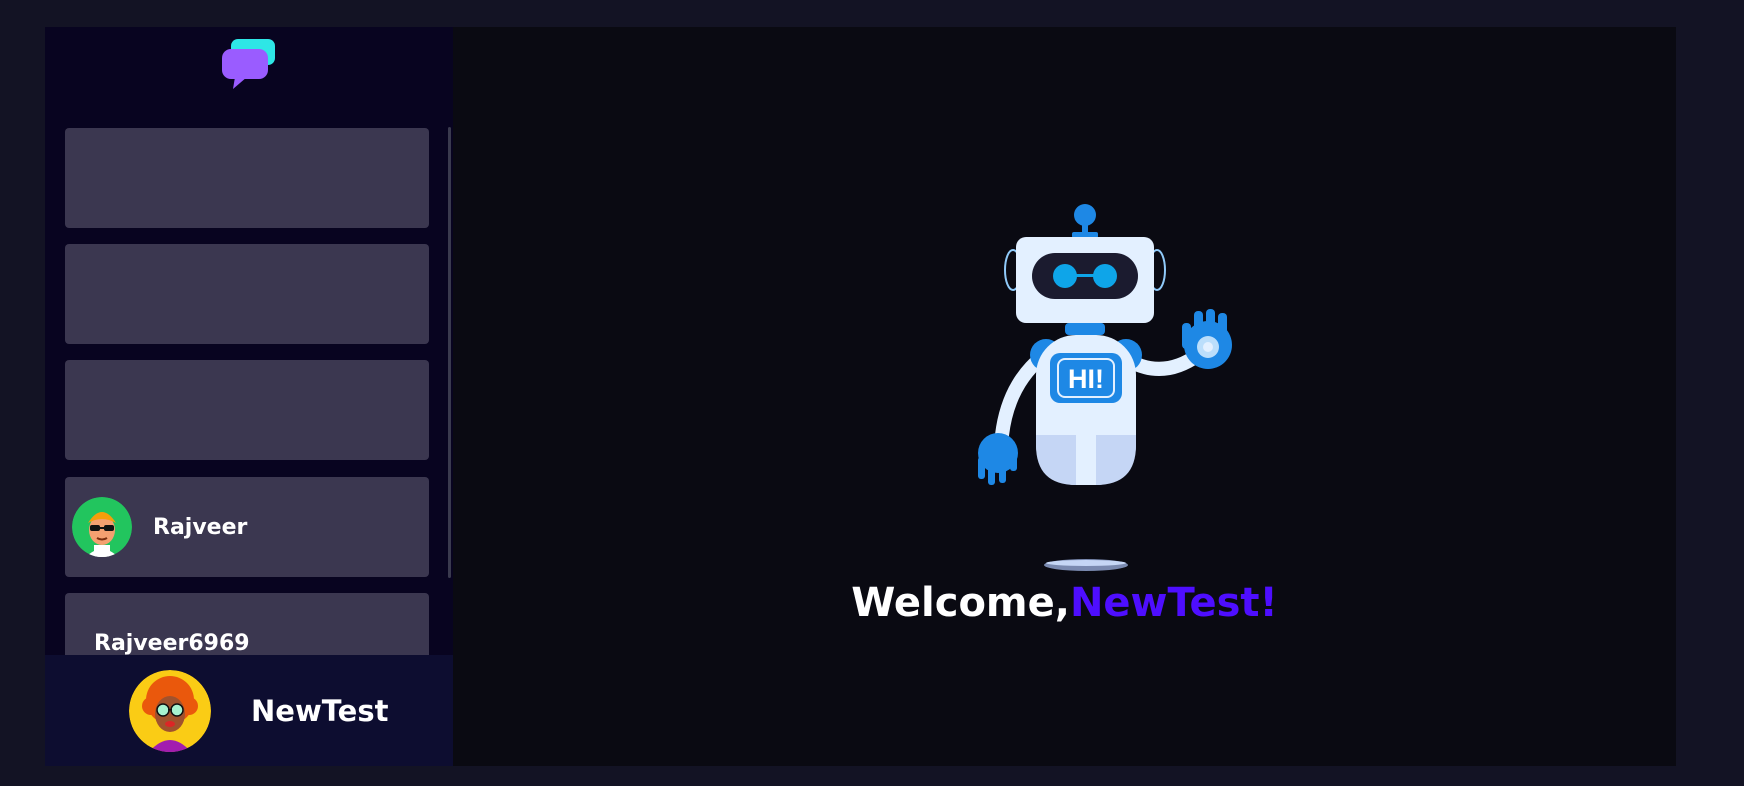  I want to click on waving-robot-icon: HI!, so click(1105, 387).